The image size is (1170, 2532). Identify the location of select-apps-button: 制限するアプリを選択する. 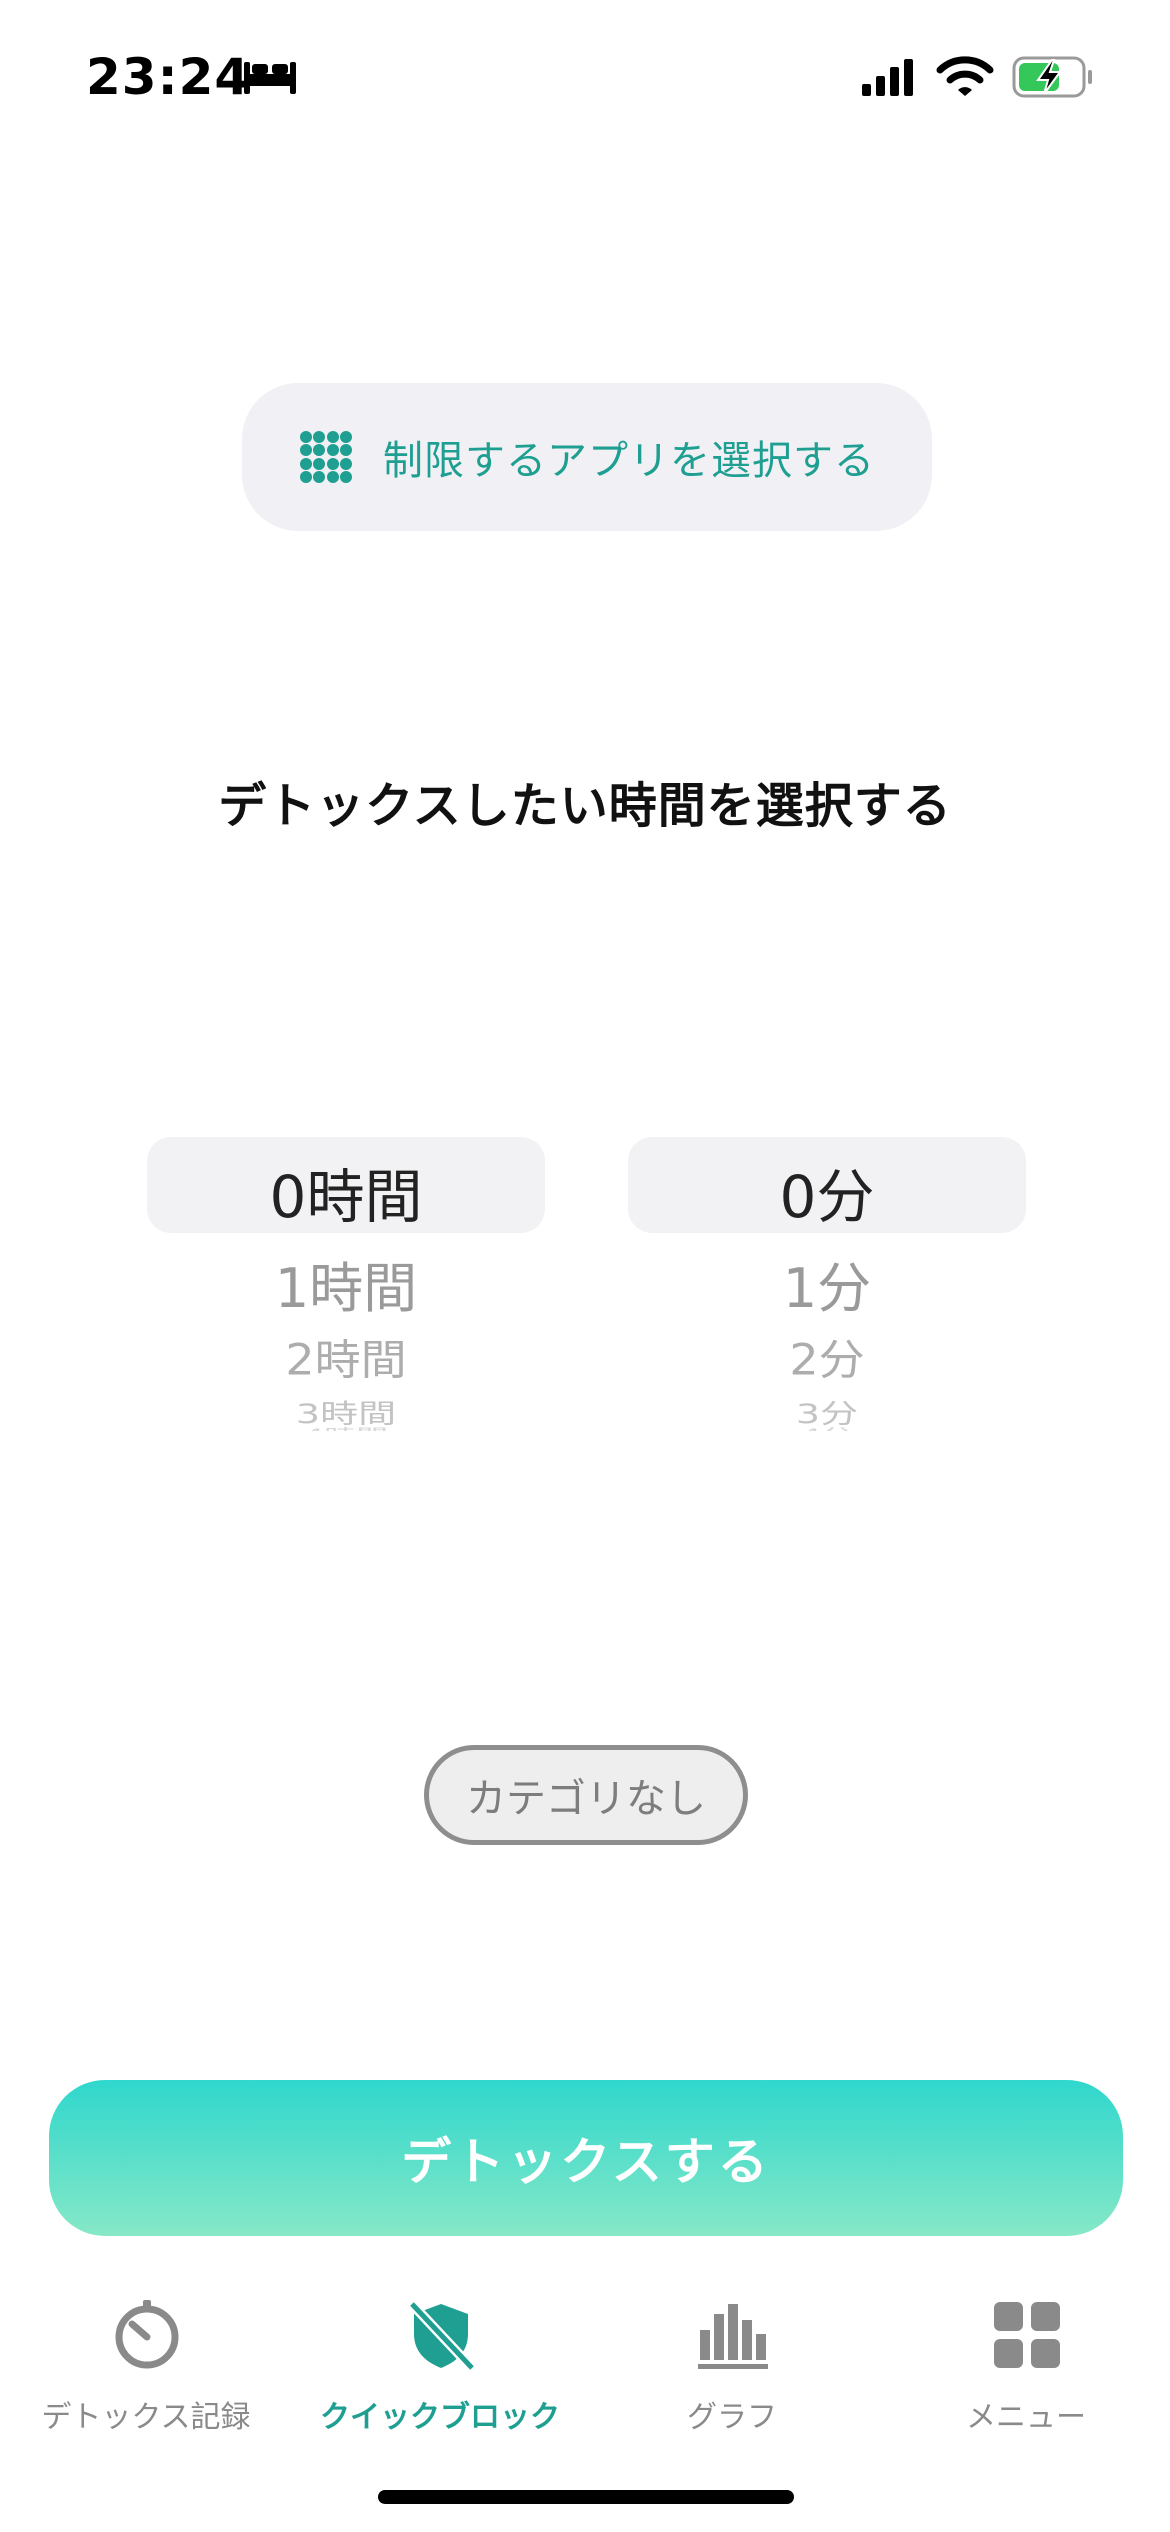
(587, 457).